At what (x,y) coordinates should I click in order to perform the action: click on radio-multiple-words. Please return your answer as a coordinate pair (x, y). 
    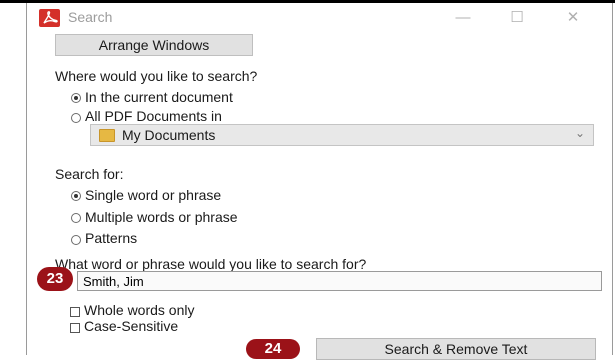
    Looking at the image, I should click on (76, 218).